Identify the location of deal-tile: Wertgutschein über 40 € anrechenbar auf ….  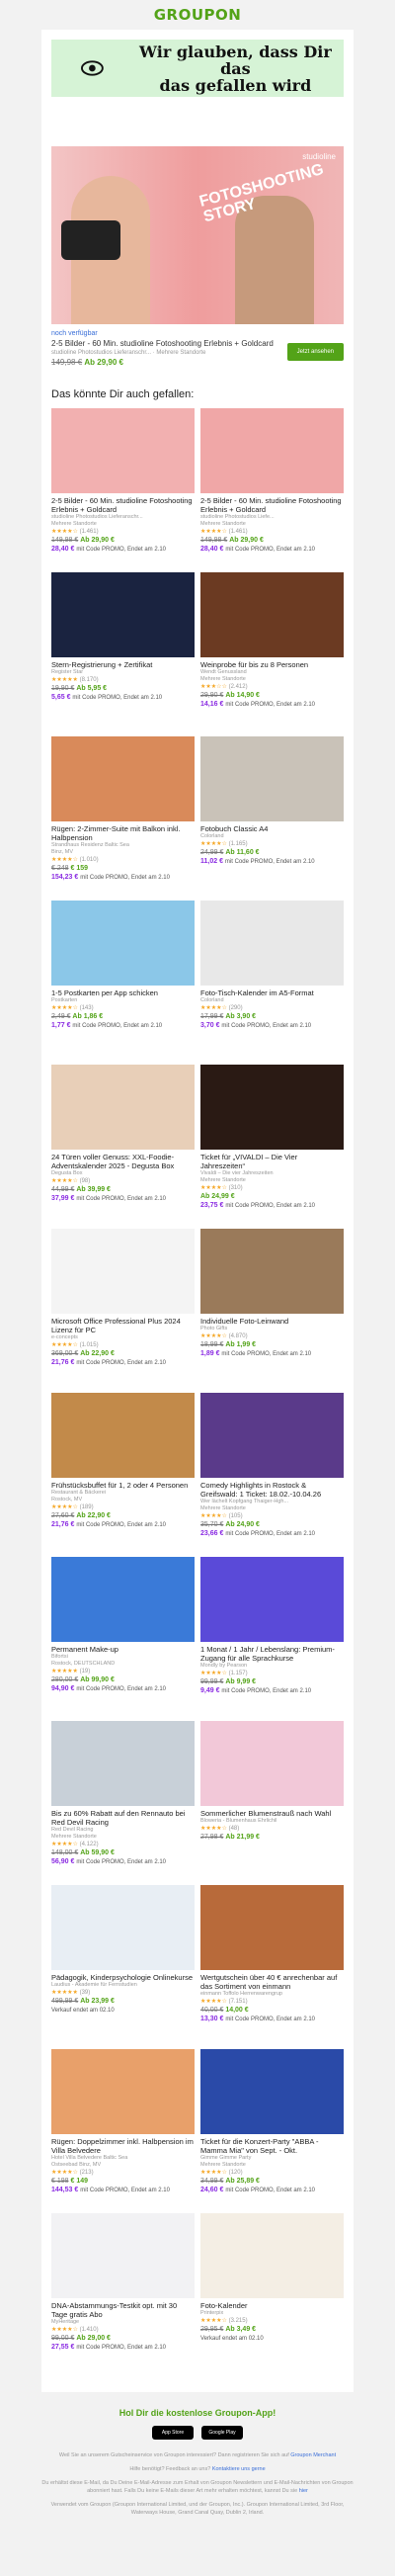
(272, 1967).